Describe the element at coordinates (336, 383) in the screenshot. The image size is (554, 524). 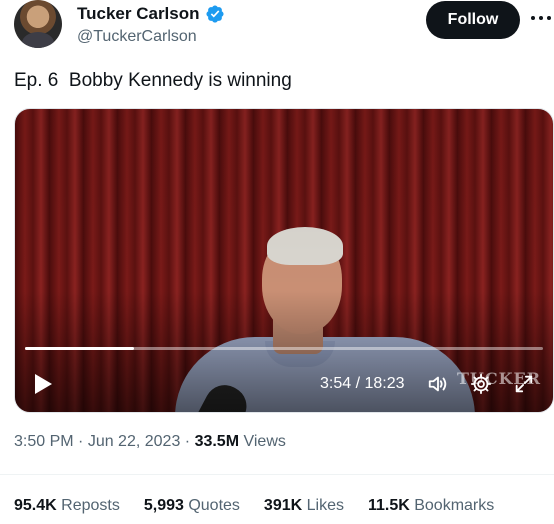
I see `video-current-time: 3:54` at that location.